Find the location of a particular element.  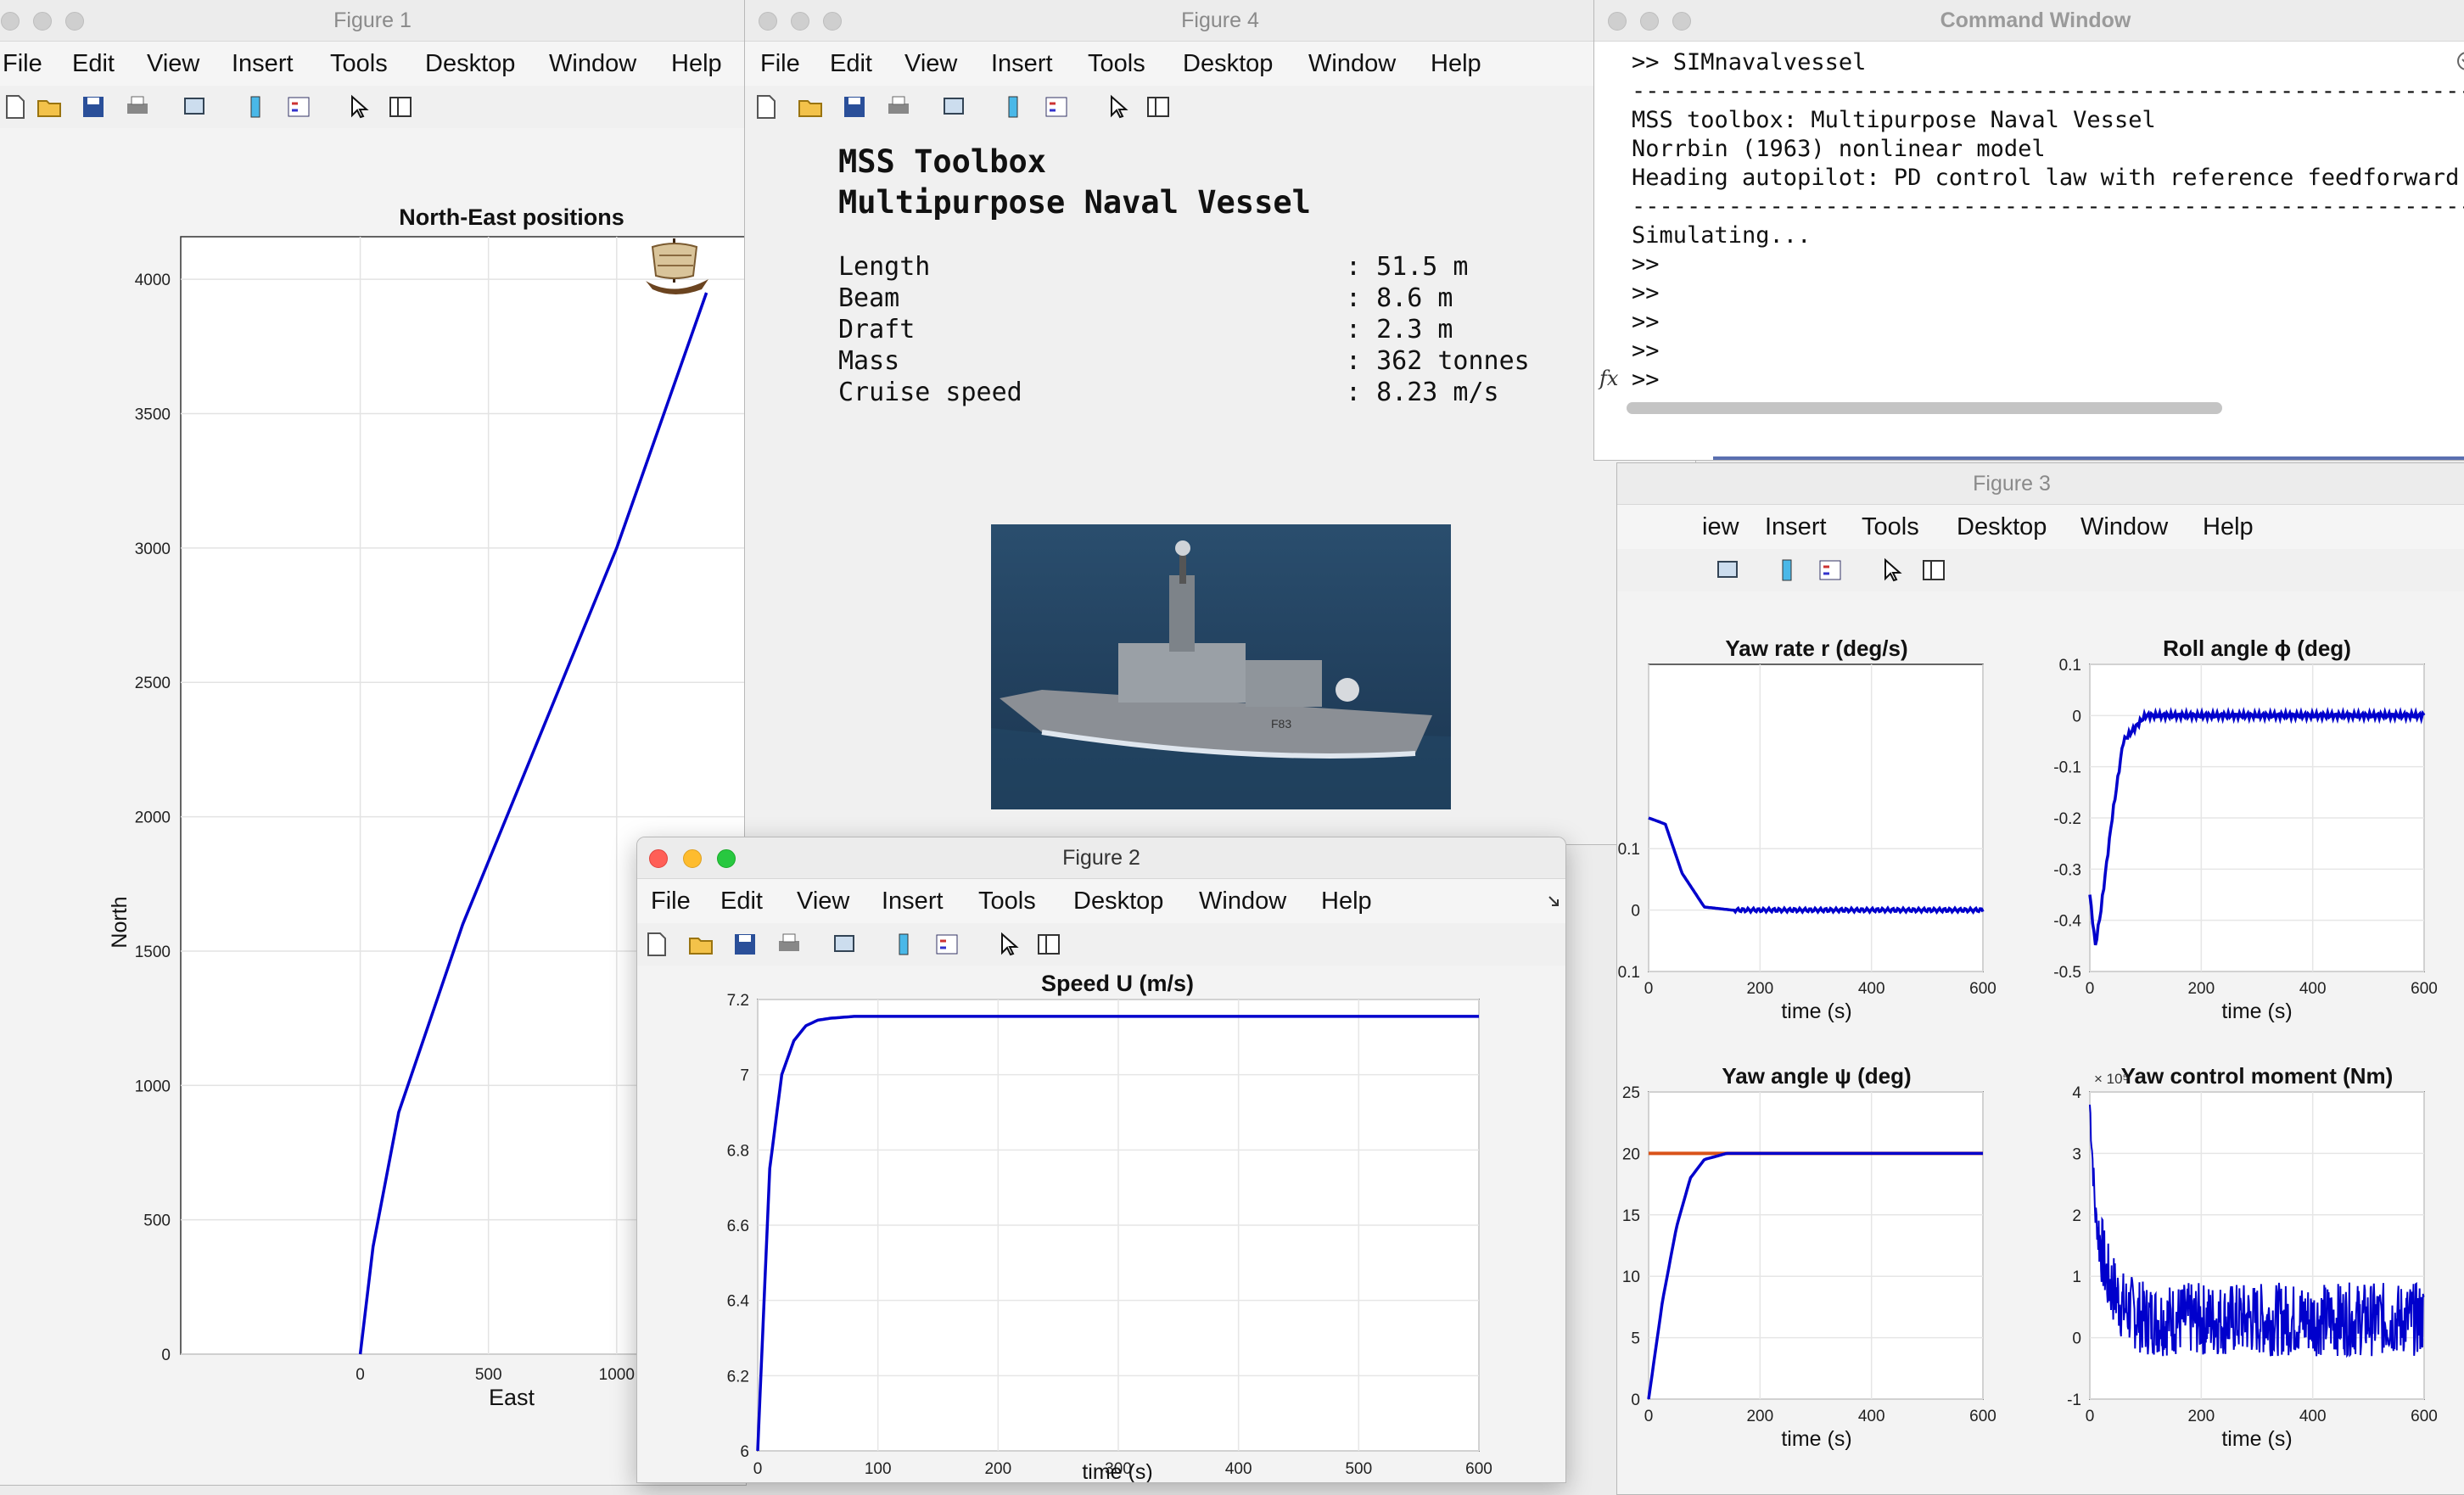

figure4-titlebar: Figure 4 is located at coordinates (1220, 21).